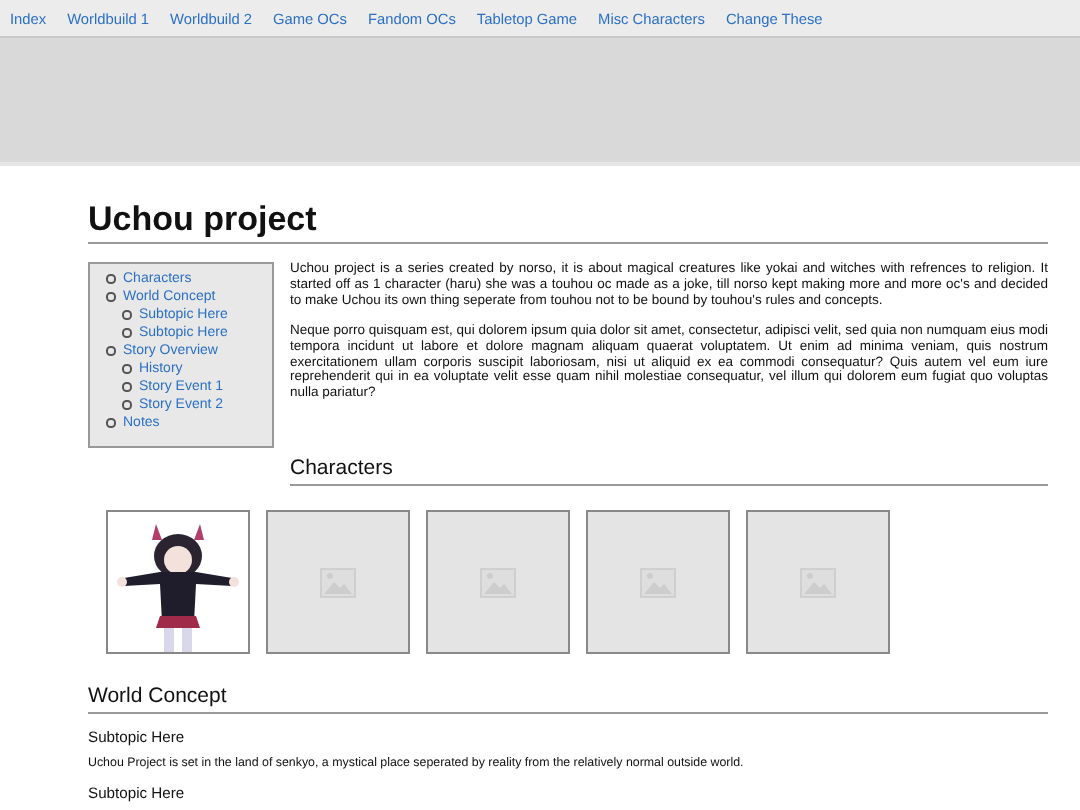 This screenshot has width=1080, height=810. I want to click on section-heading: Characters, so click(669, 471).